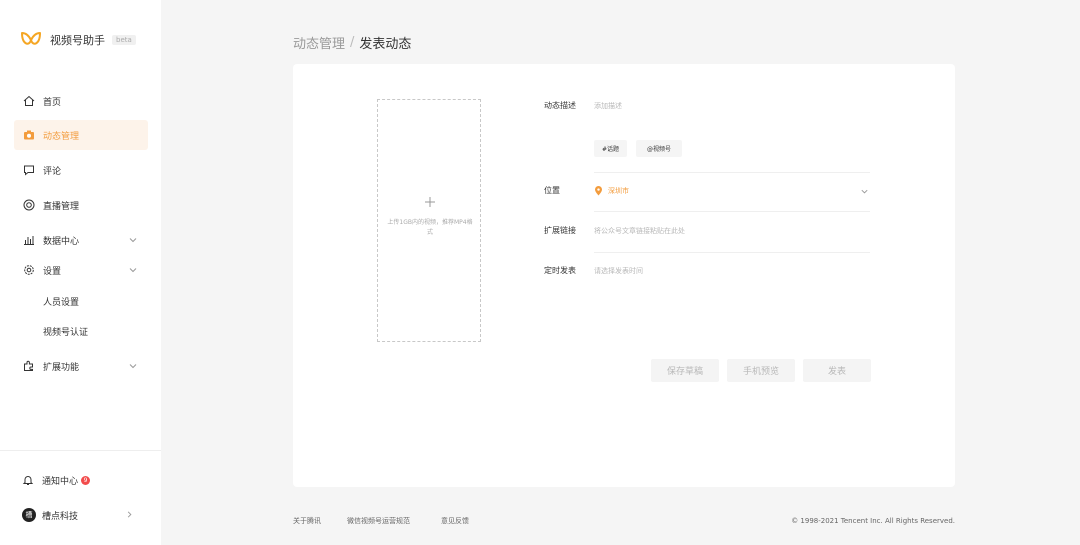 Image resolution: width=1080 pixels, height=545 pixels. Describe the element at coordinates (729, 271) in the screenshot. I see `schedule-input: 请选择发表时间` at that location.